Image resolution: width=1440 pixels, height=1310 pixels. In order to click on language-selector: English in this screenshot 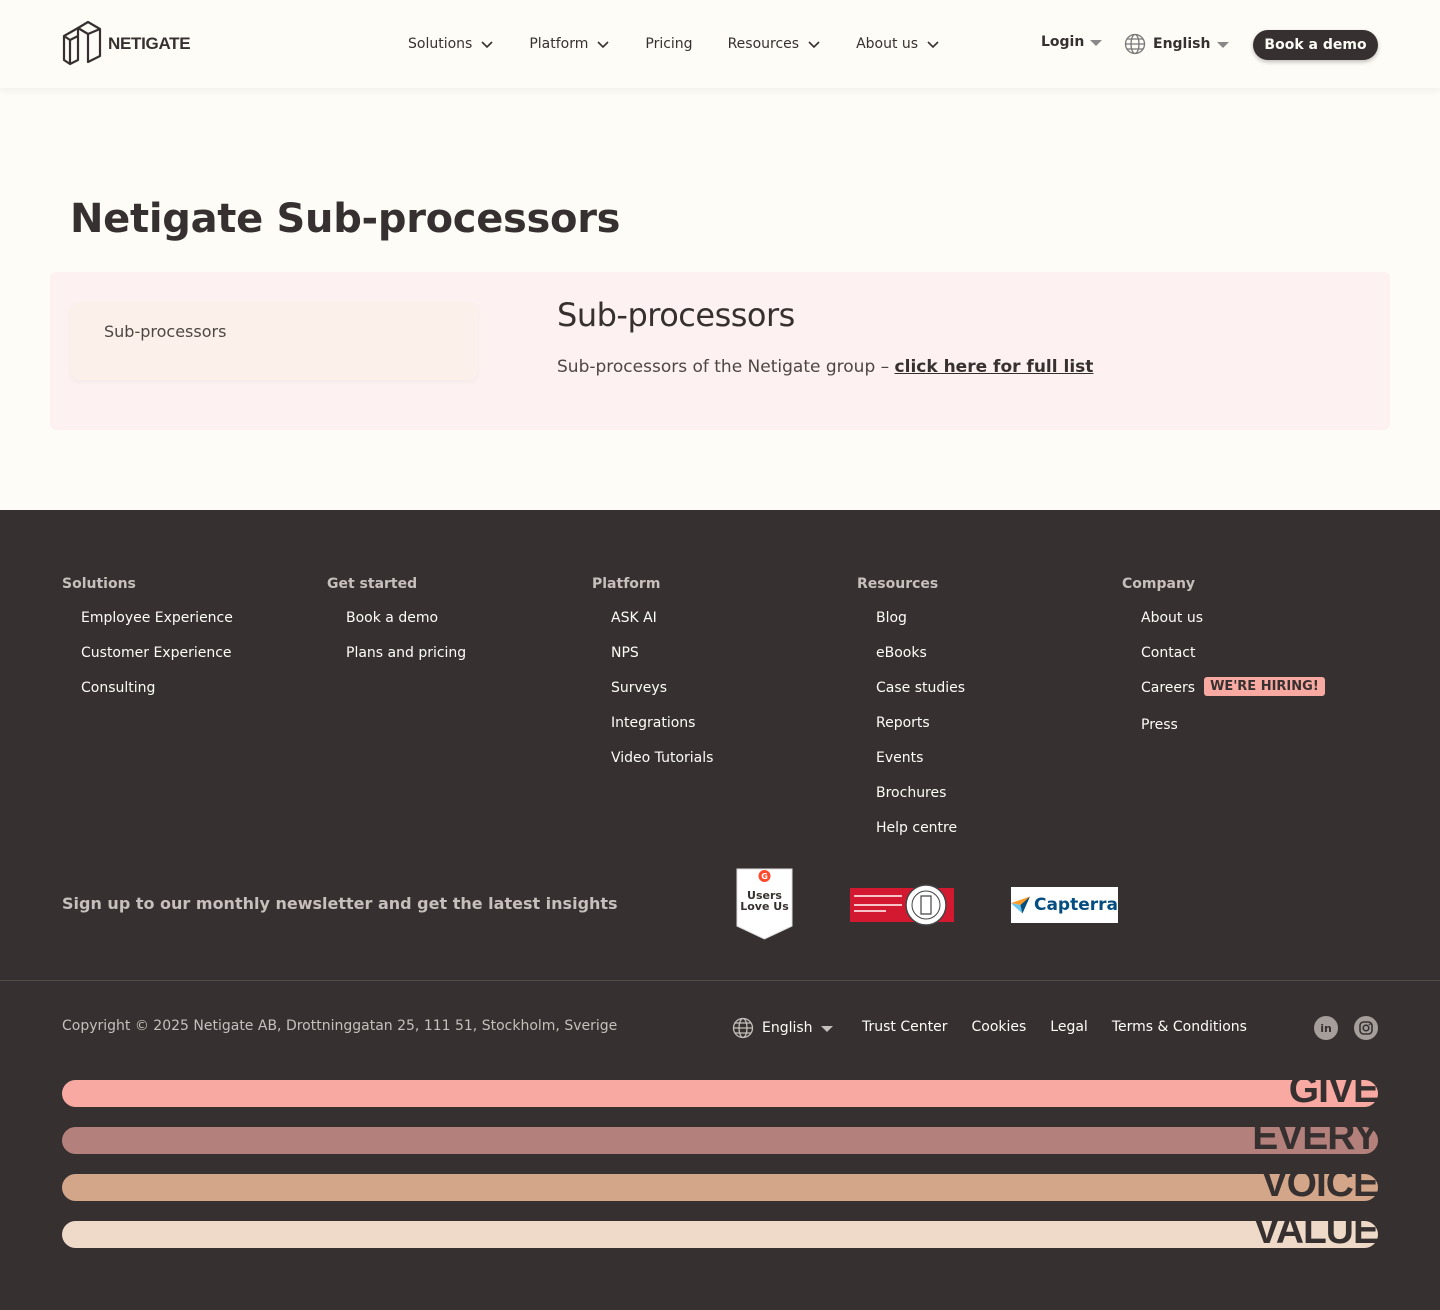, I will do `click(1177, 44)`.